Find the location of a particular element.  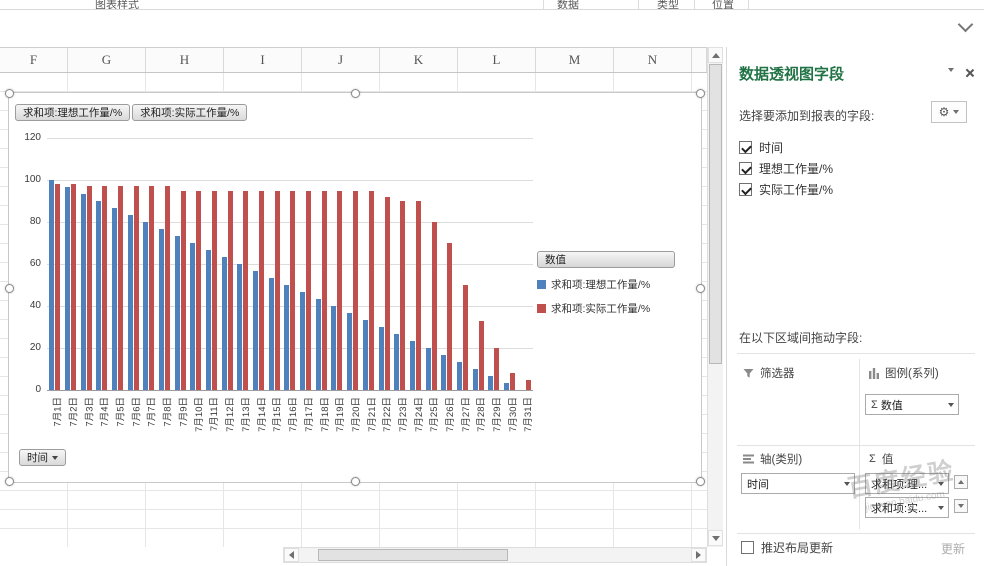

field-checkbox-row: 实际工作量/% is located at coordinates (855, 189).